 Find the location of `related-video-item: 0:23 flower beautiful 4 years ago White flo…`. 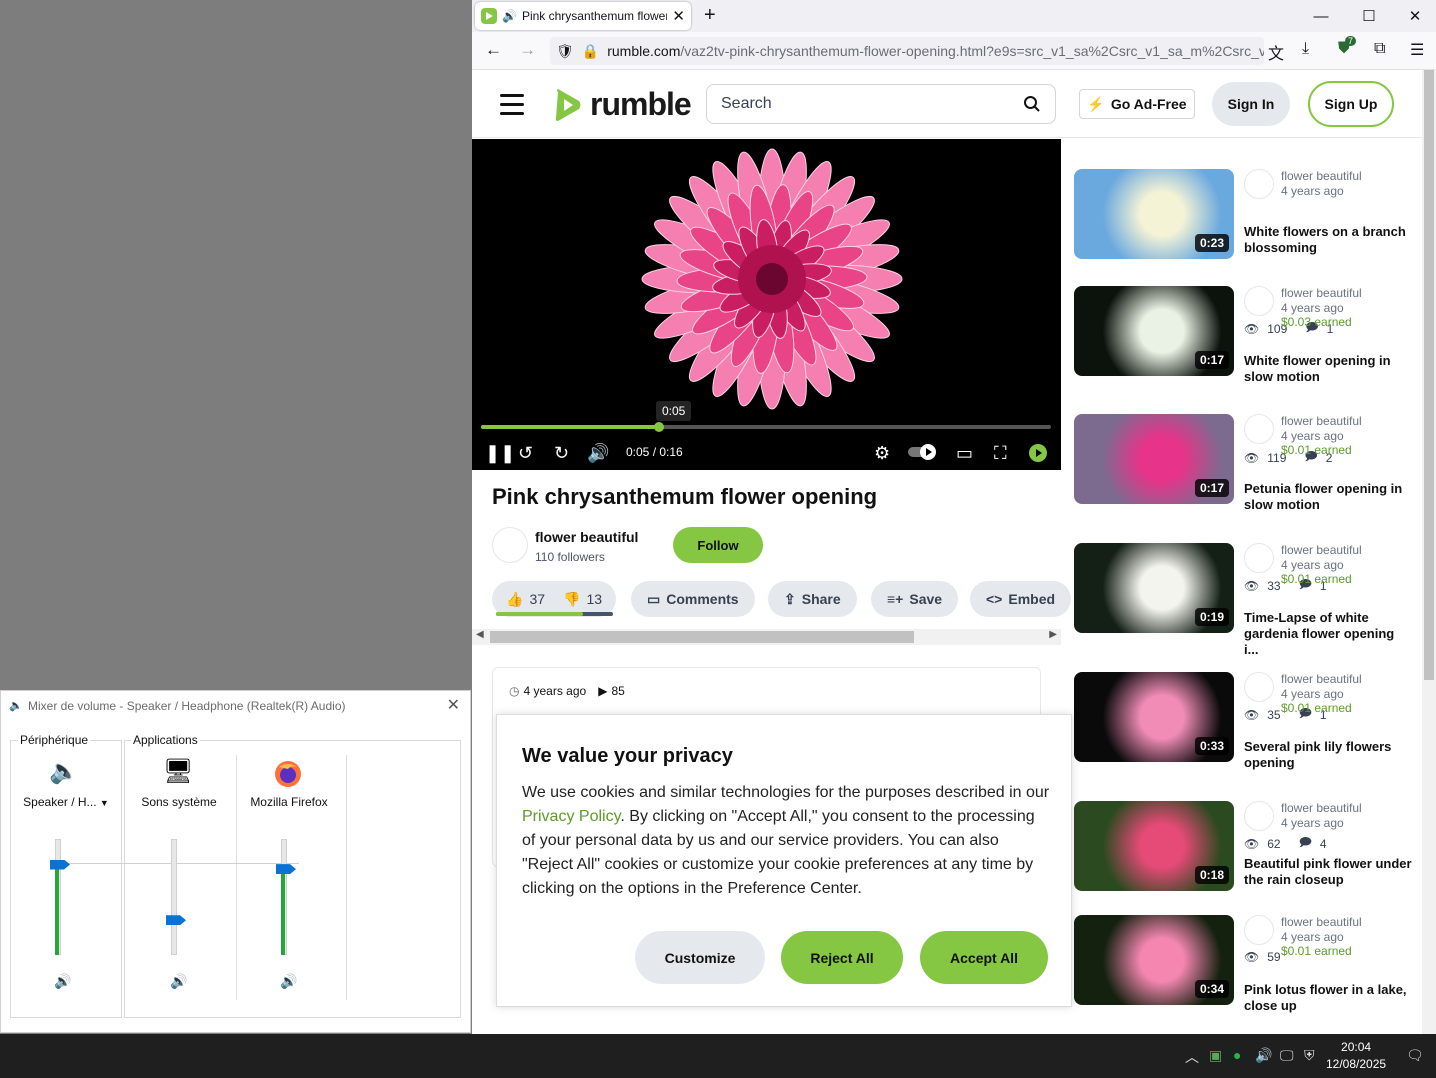

related-video-item: 0:23 flower beautiful 4 years ago White flo… is located at coordinates (1247, 252).